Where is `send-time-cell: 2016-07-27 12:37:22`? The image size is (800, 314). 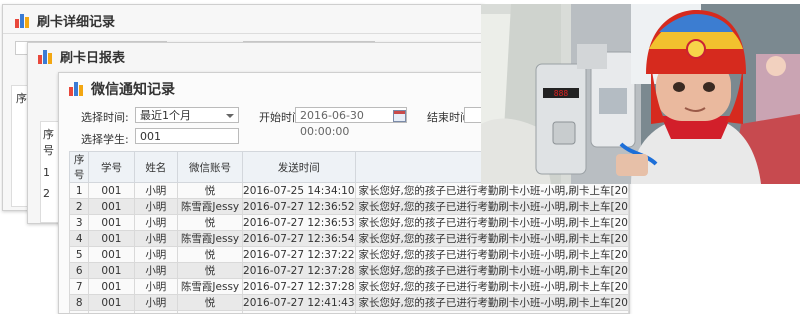
send-time-cell: 2016-07-27 12:37:22 is located at coordinates (299, 255).